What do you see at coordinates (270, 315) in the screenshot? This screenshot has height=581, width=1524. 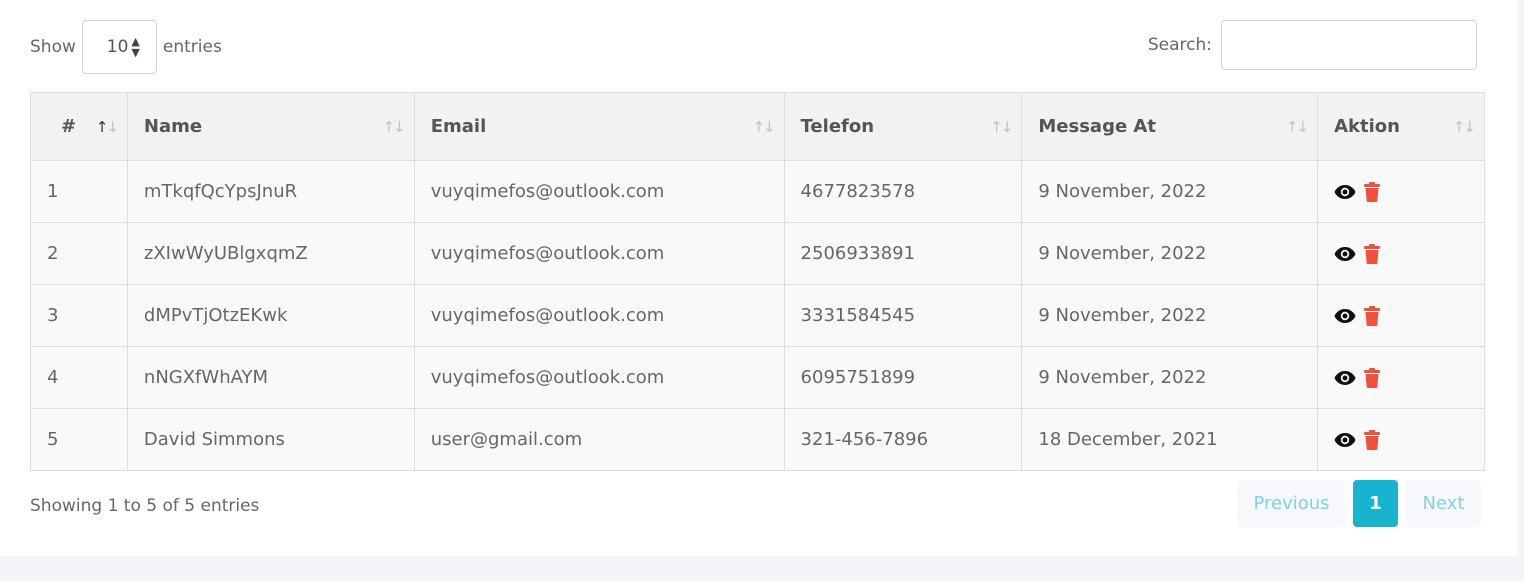 I see `cell-name: dMPvTjOtzEKwk` at bounding box center [270, 315].